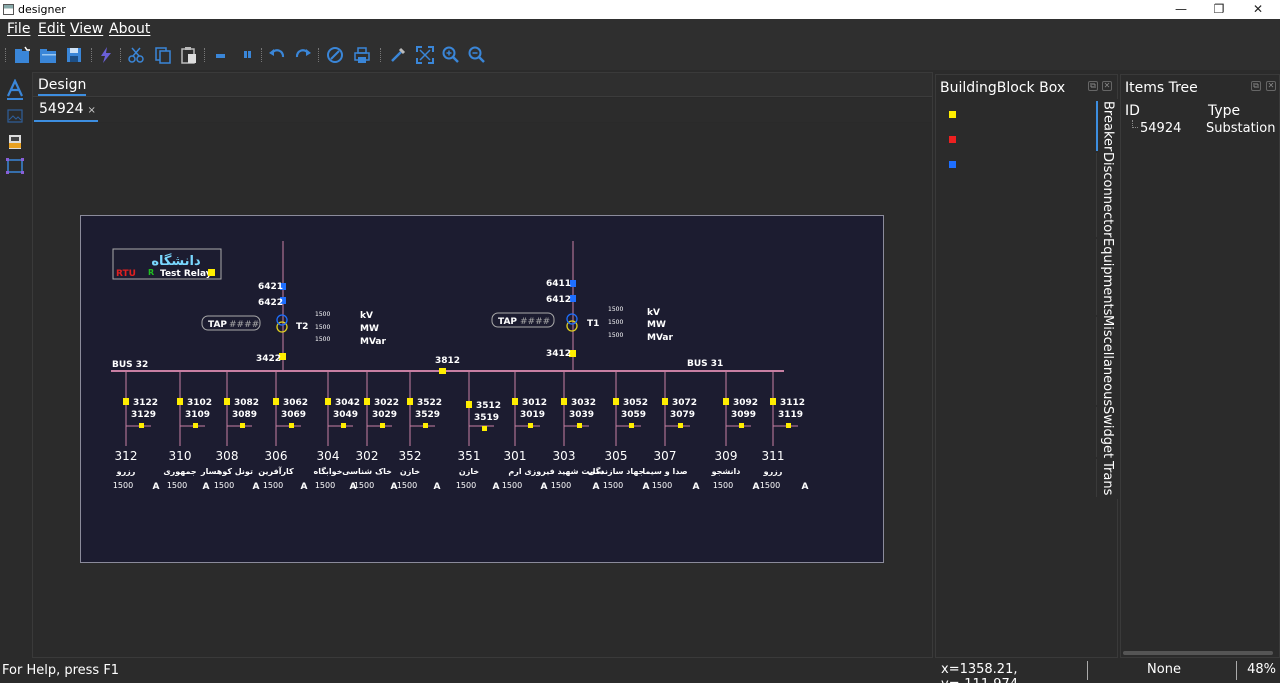 Image resolution: width=1280 pixels, height=683 pixels. I want to click on eyedropper-icon, so click(398, 55).